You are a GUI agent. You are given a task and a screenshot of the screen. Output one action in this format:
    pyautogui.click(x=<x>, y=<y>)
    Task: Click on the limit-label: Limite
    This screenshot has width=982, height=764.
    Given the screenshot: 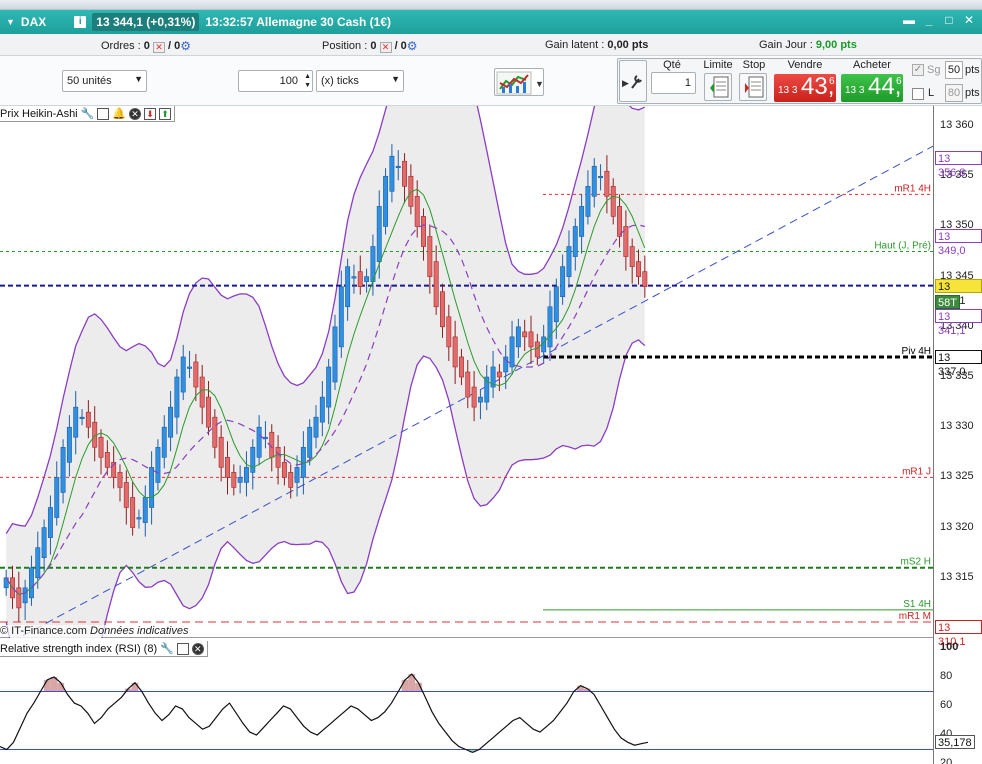 What is the action you would take?
    pyautogui.click(x=718, y=65)
    